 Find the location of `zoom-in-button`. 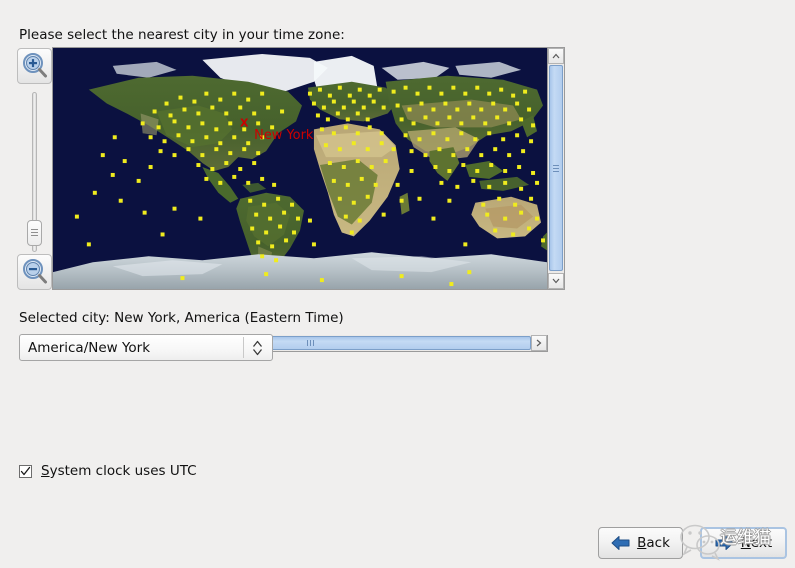

zoom-in-button is located at coordinates (34, 66).